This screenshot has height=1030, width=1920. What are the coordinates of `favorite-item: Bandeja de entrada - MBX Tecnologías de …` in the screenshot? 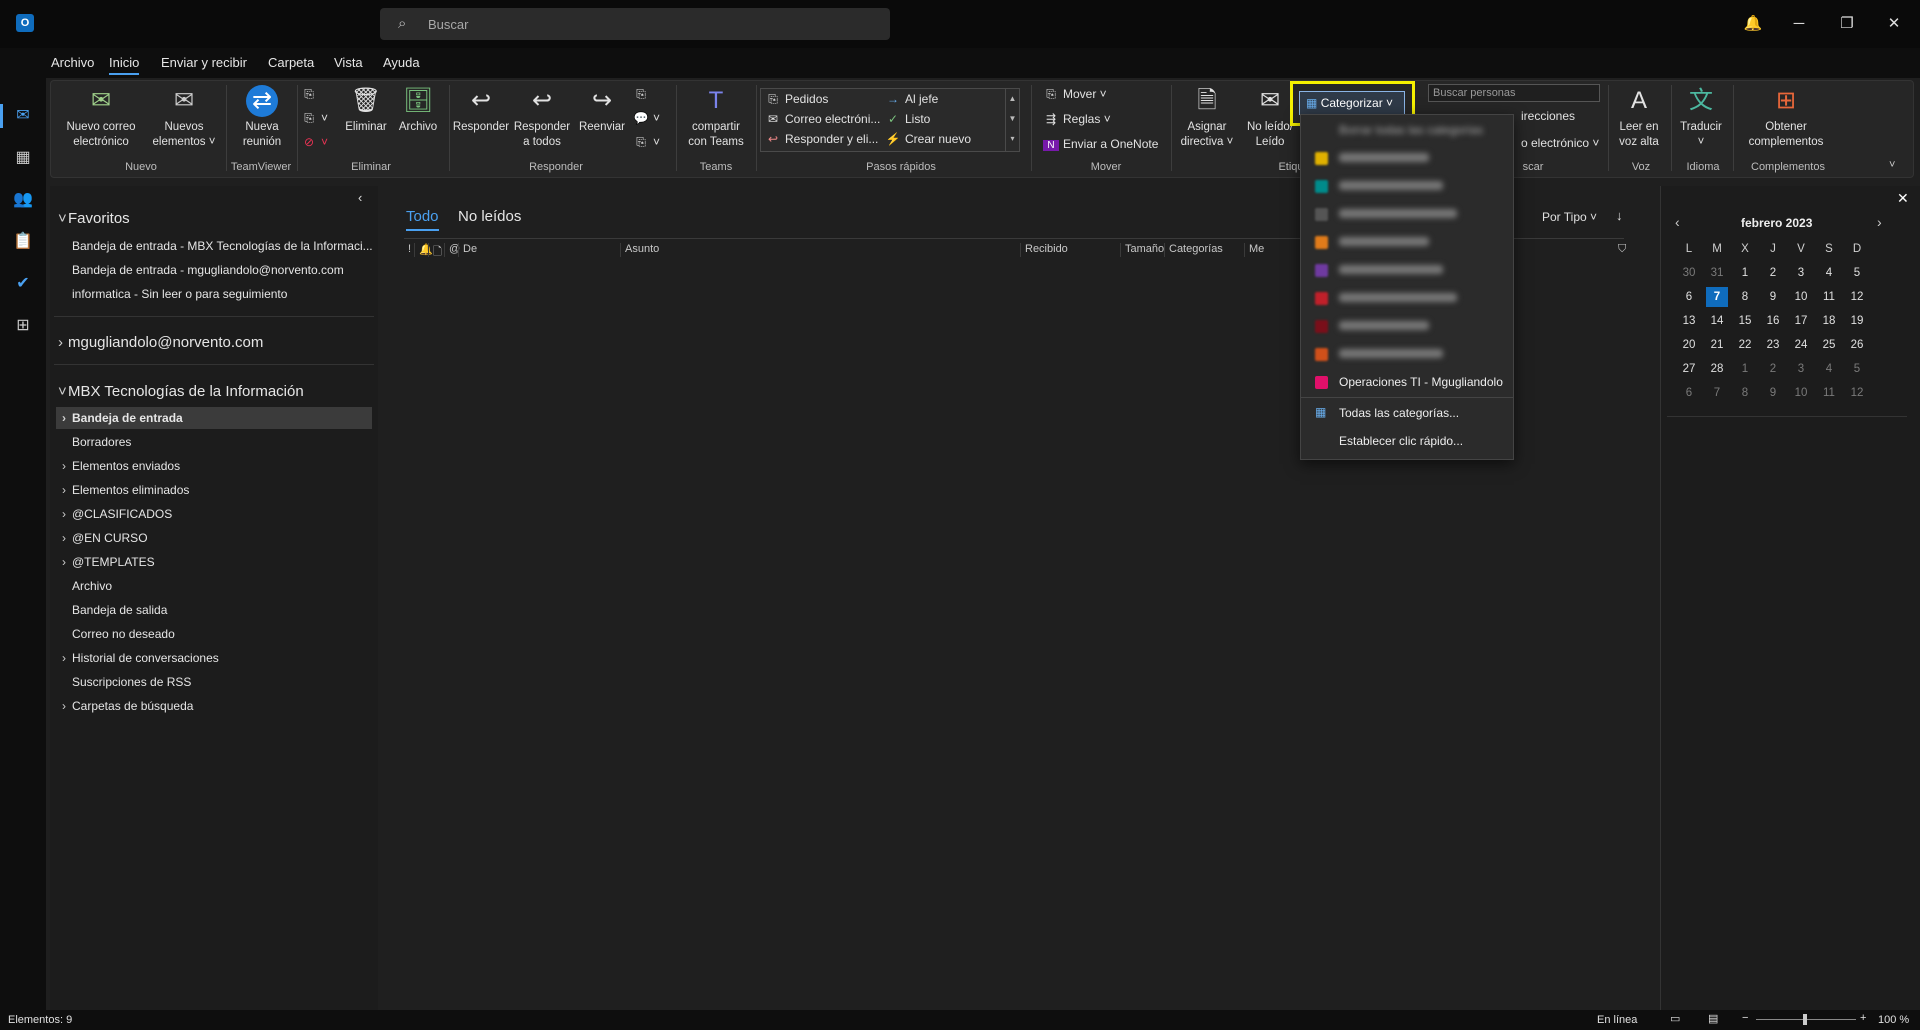 It's located at (222, 246).